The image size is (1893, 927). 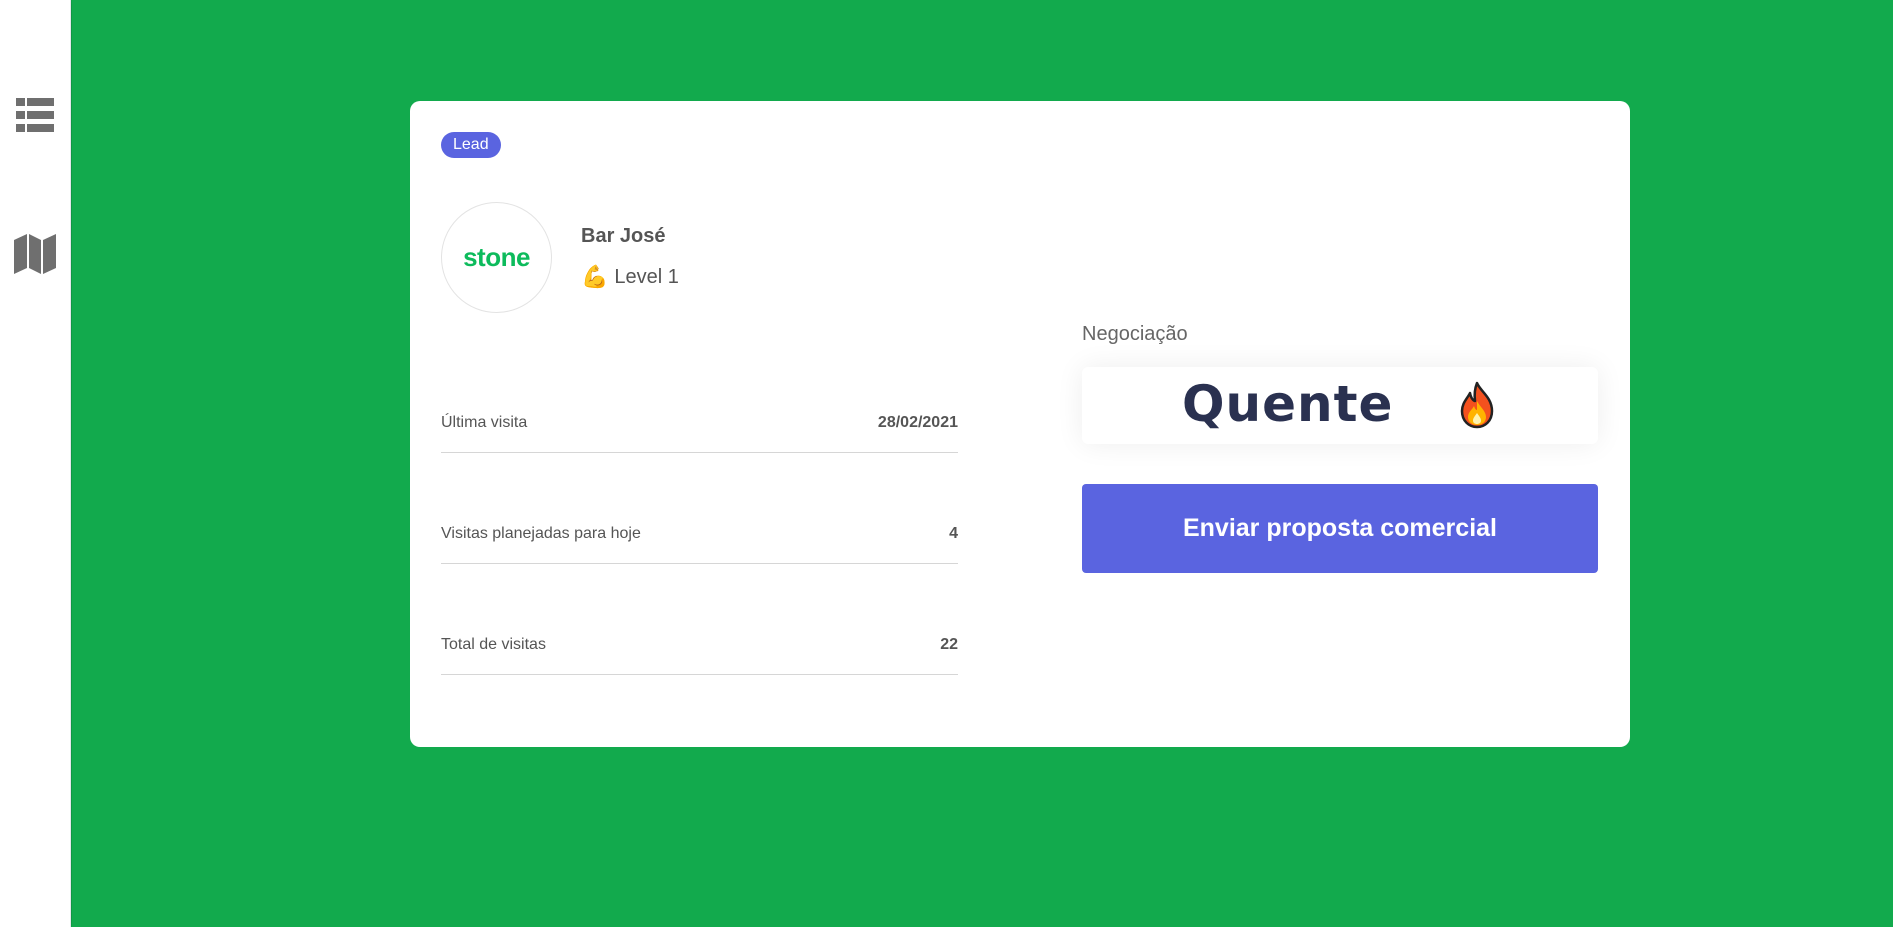 What do you see at coordinates (35, 463) in the screenshot?
I see `sidebar` at bounding box center [35, 463].